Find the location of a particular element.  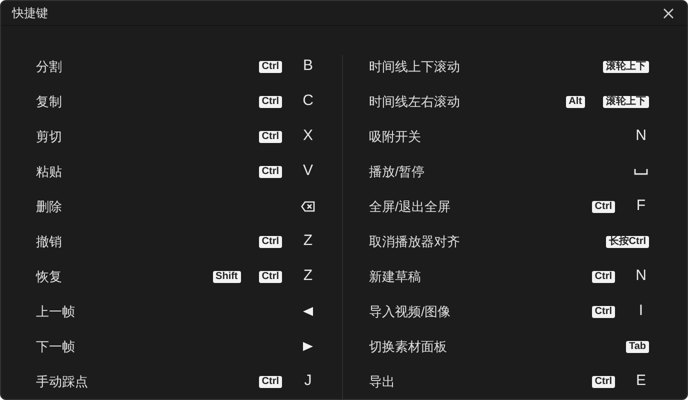

space-key-icon is located at coordinates (641, 171).